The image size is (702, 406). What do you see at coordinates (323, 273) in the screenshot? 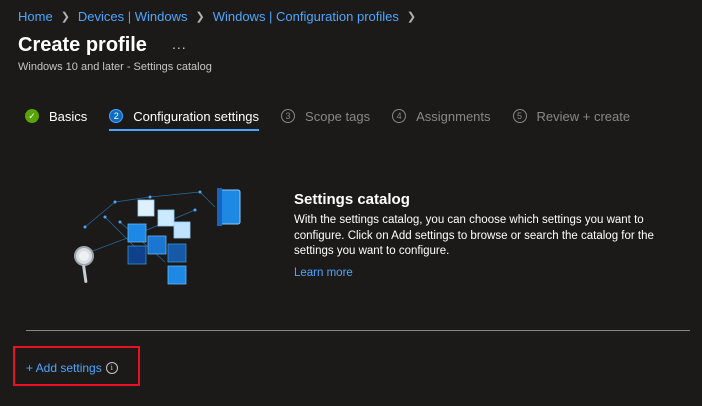
I see `learn-more-link: Learn more` at bounding box center [323, 273].